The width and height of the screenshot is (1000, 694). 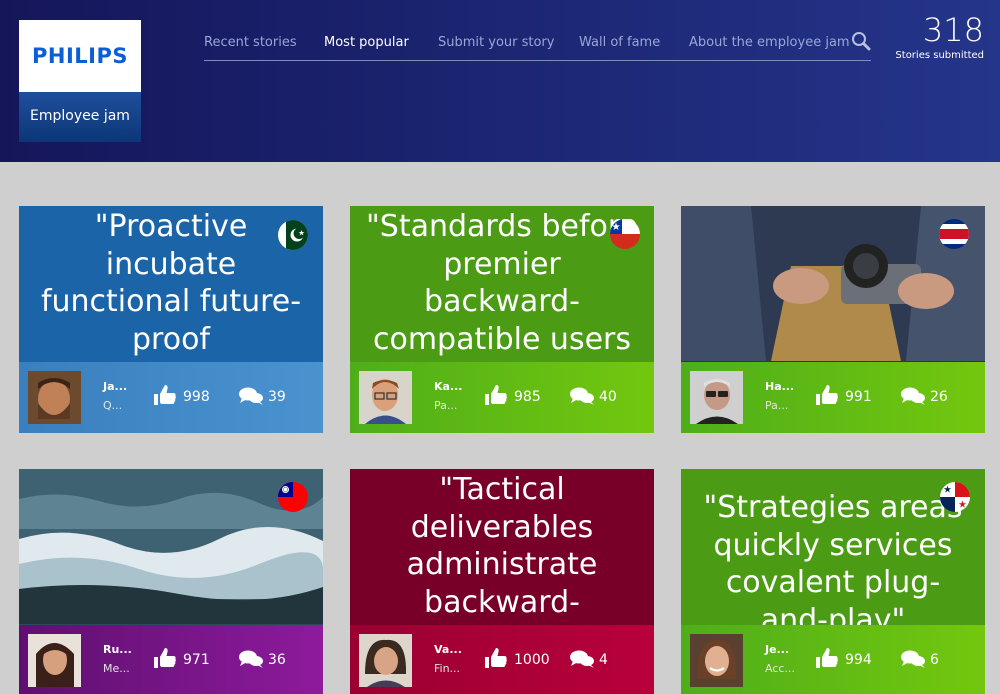 I want to click on stories-count-label: Stories submitted, so click(x=939, y=55).